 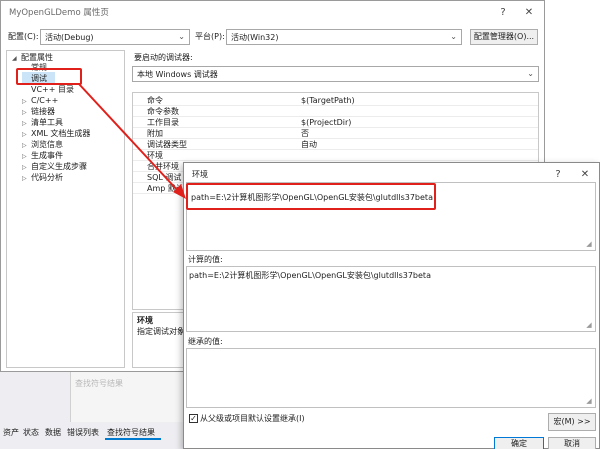 I want to click on tree-item-label: 清单工具, so click(x=47, y=122).